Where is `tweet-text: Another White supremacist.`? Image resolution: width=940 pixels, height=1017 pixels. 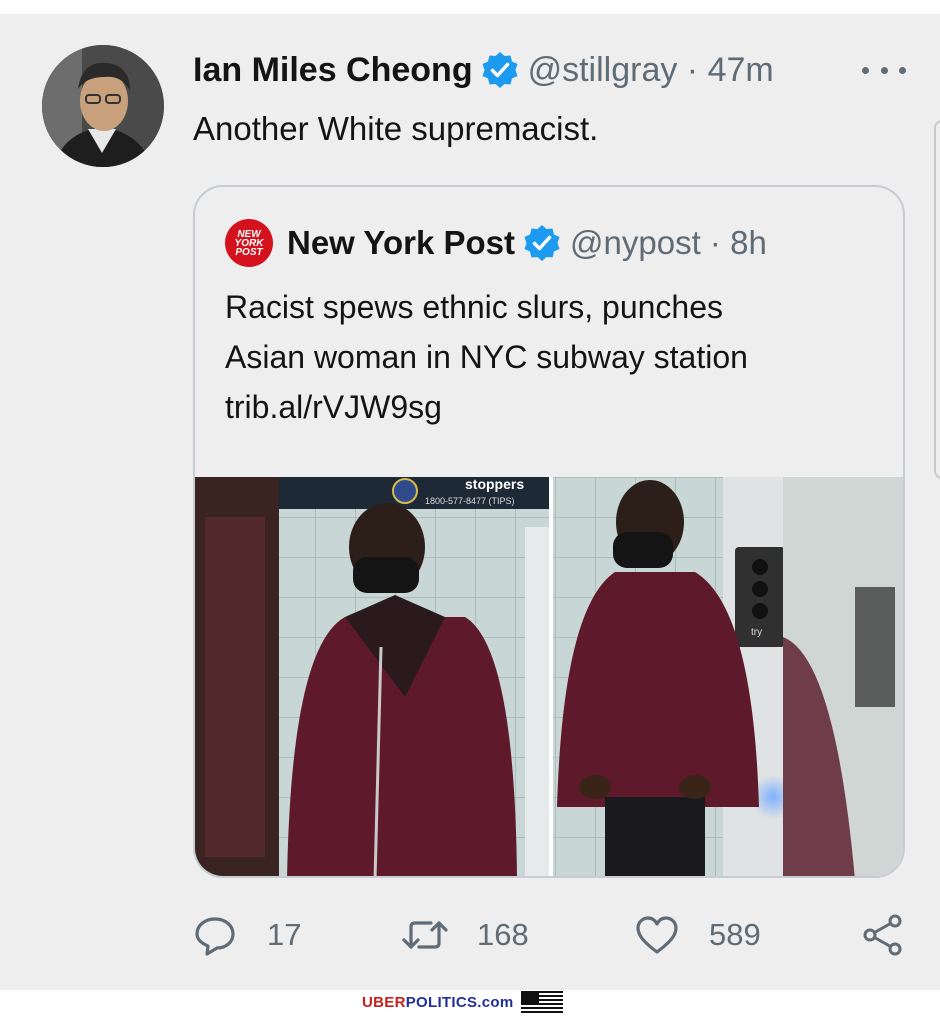
tweet-text: Another White supremacist. is located at coordinates (396, 128).